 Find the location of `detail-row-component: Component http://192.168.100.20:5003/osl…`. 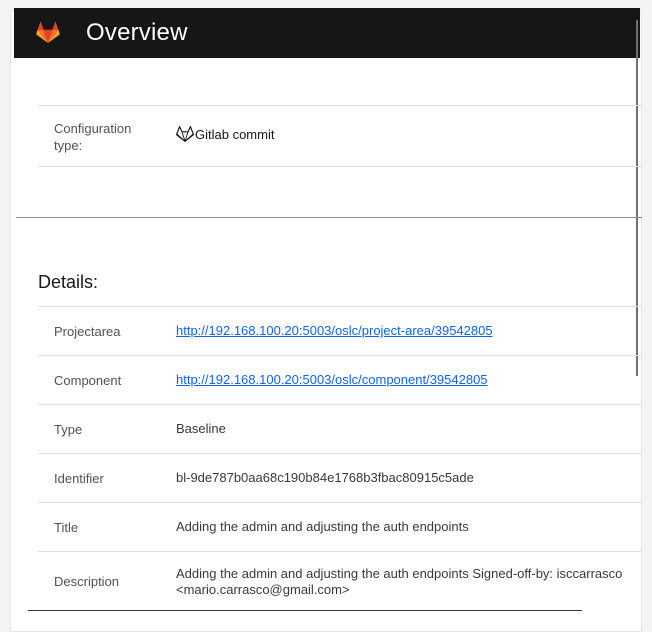

detail-row-component: Component http://192.168.100.20:5003/osl… is located at coordinates (340, 379).